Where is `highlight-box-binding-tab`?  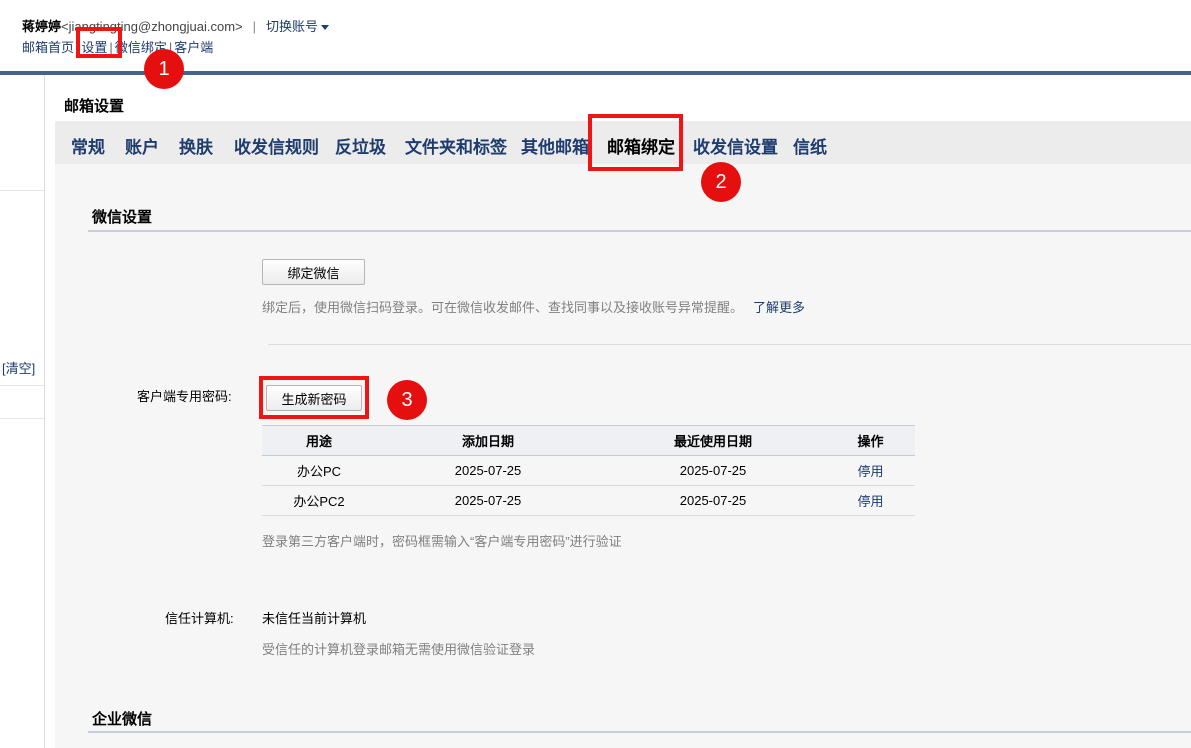 highlight-box-binding-tab is located at coordinates (635, 142).